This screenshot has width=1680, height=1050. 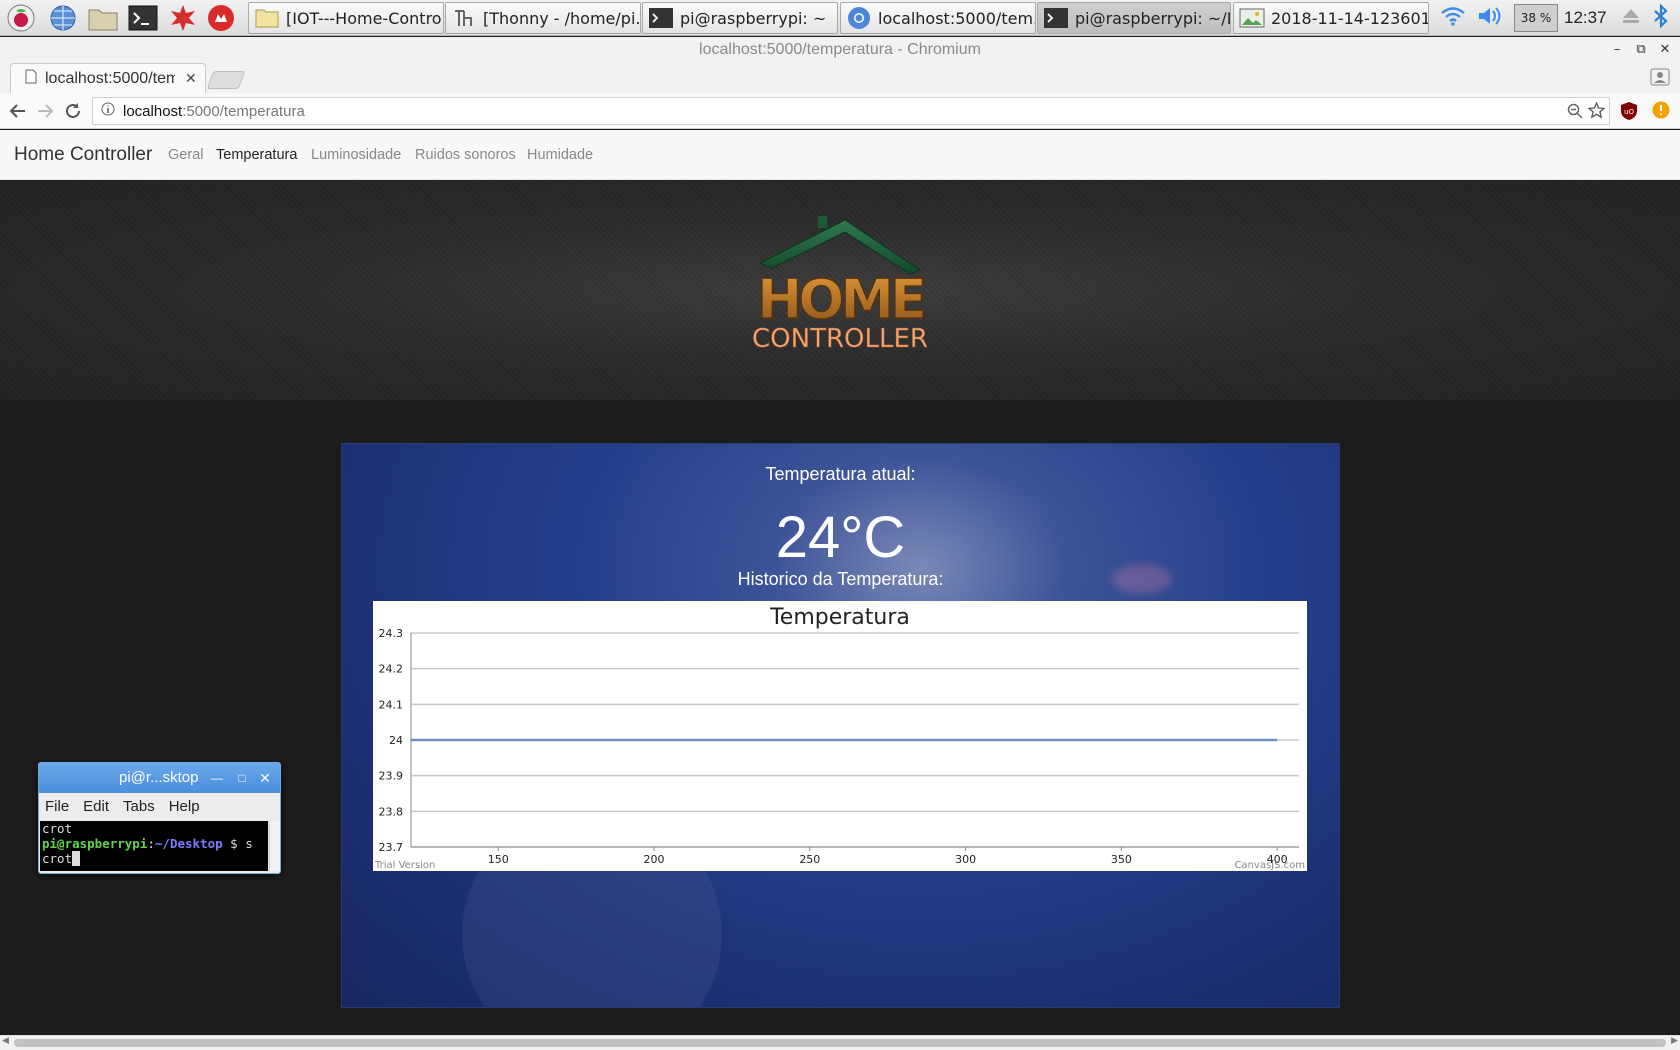 I want to click on taskbar-task-terminal-home: pi@raspberrypi: ~, so click(x=740, y=18).